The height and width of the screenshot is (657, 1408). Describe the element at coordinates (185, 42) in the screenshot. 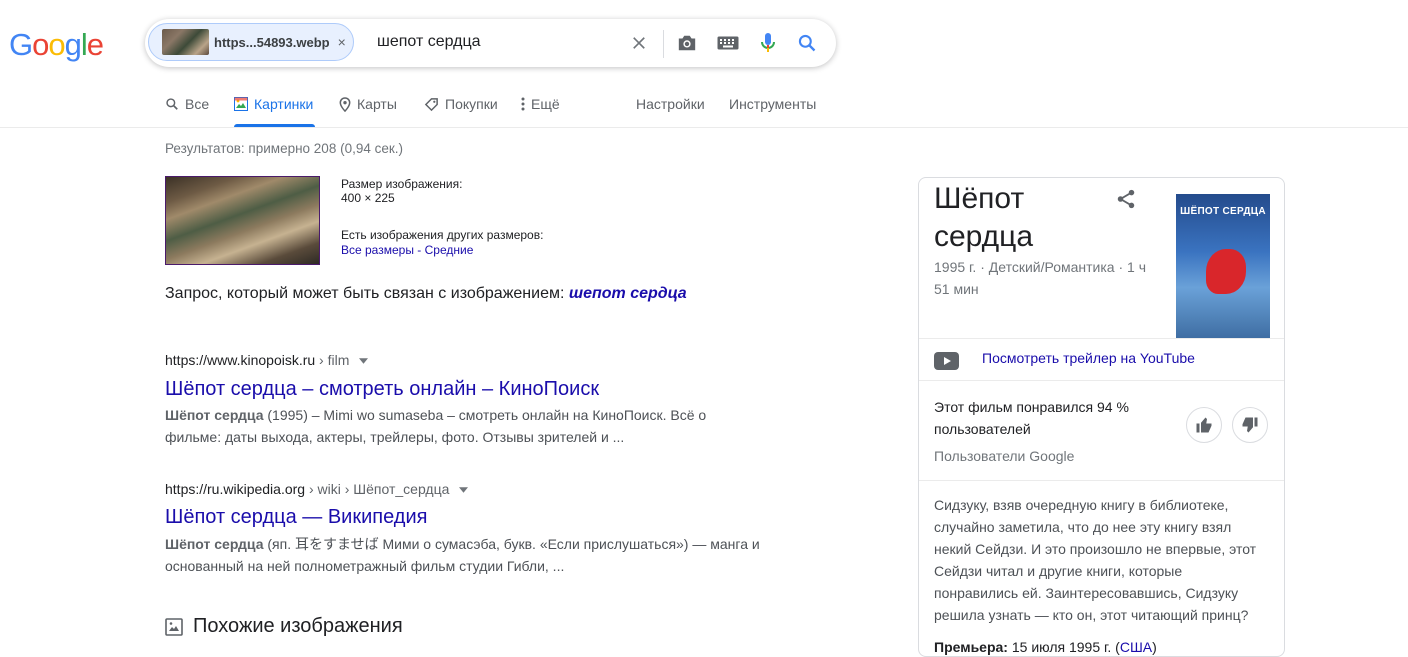

I see `chip-thumbnail` at that location.